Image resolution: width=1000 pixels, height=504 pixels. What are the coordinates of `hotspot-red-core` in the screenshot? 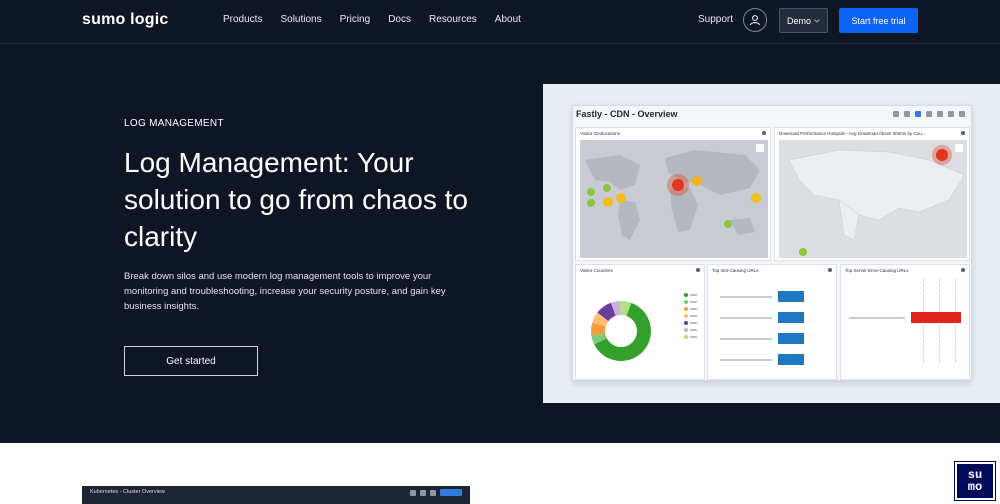 It's located at (942, 155).